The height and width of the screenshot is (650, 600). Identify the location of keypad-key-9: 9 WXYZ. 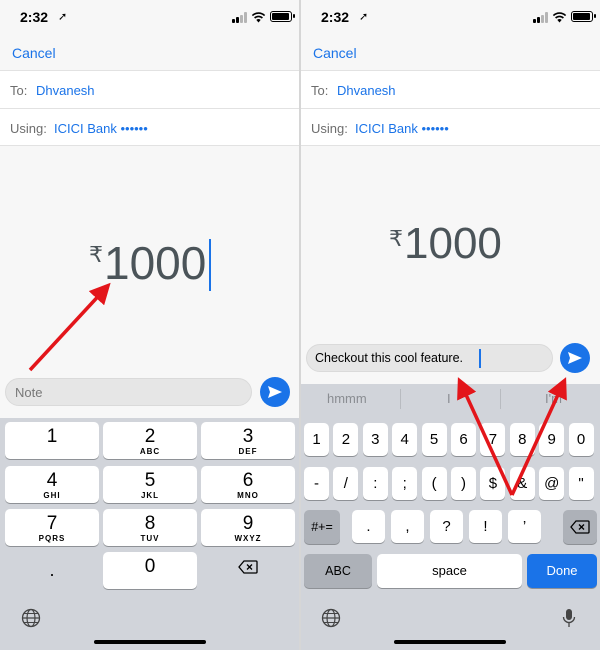
(248, 527).